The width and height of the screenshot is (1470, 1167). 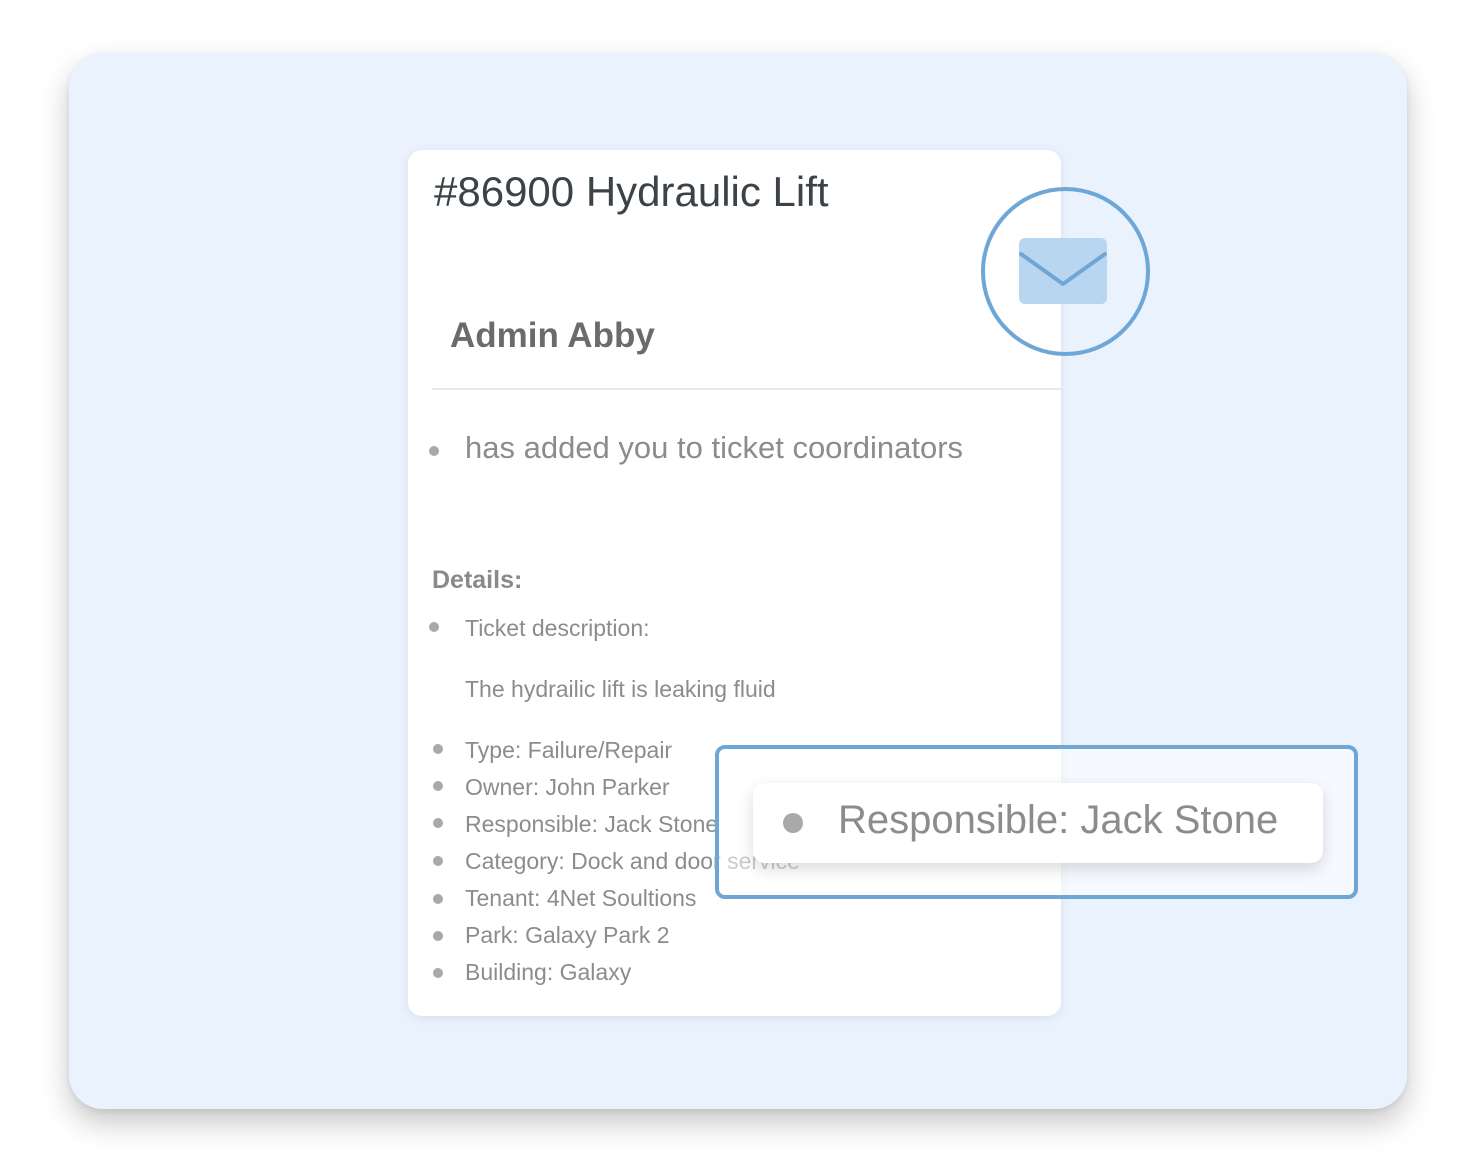 I want to click on envelope-icon, so click(x=1063, y=273).